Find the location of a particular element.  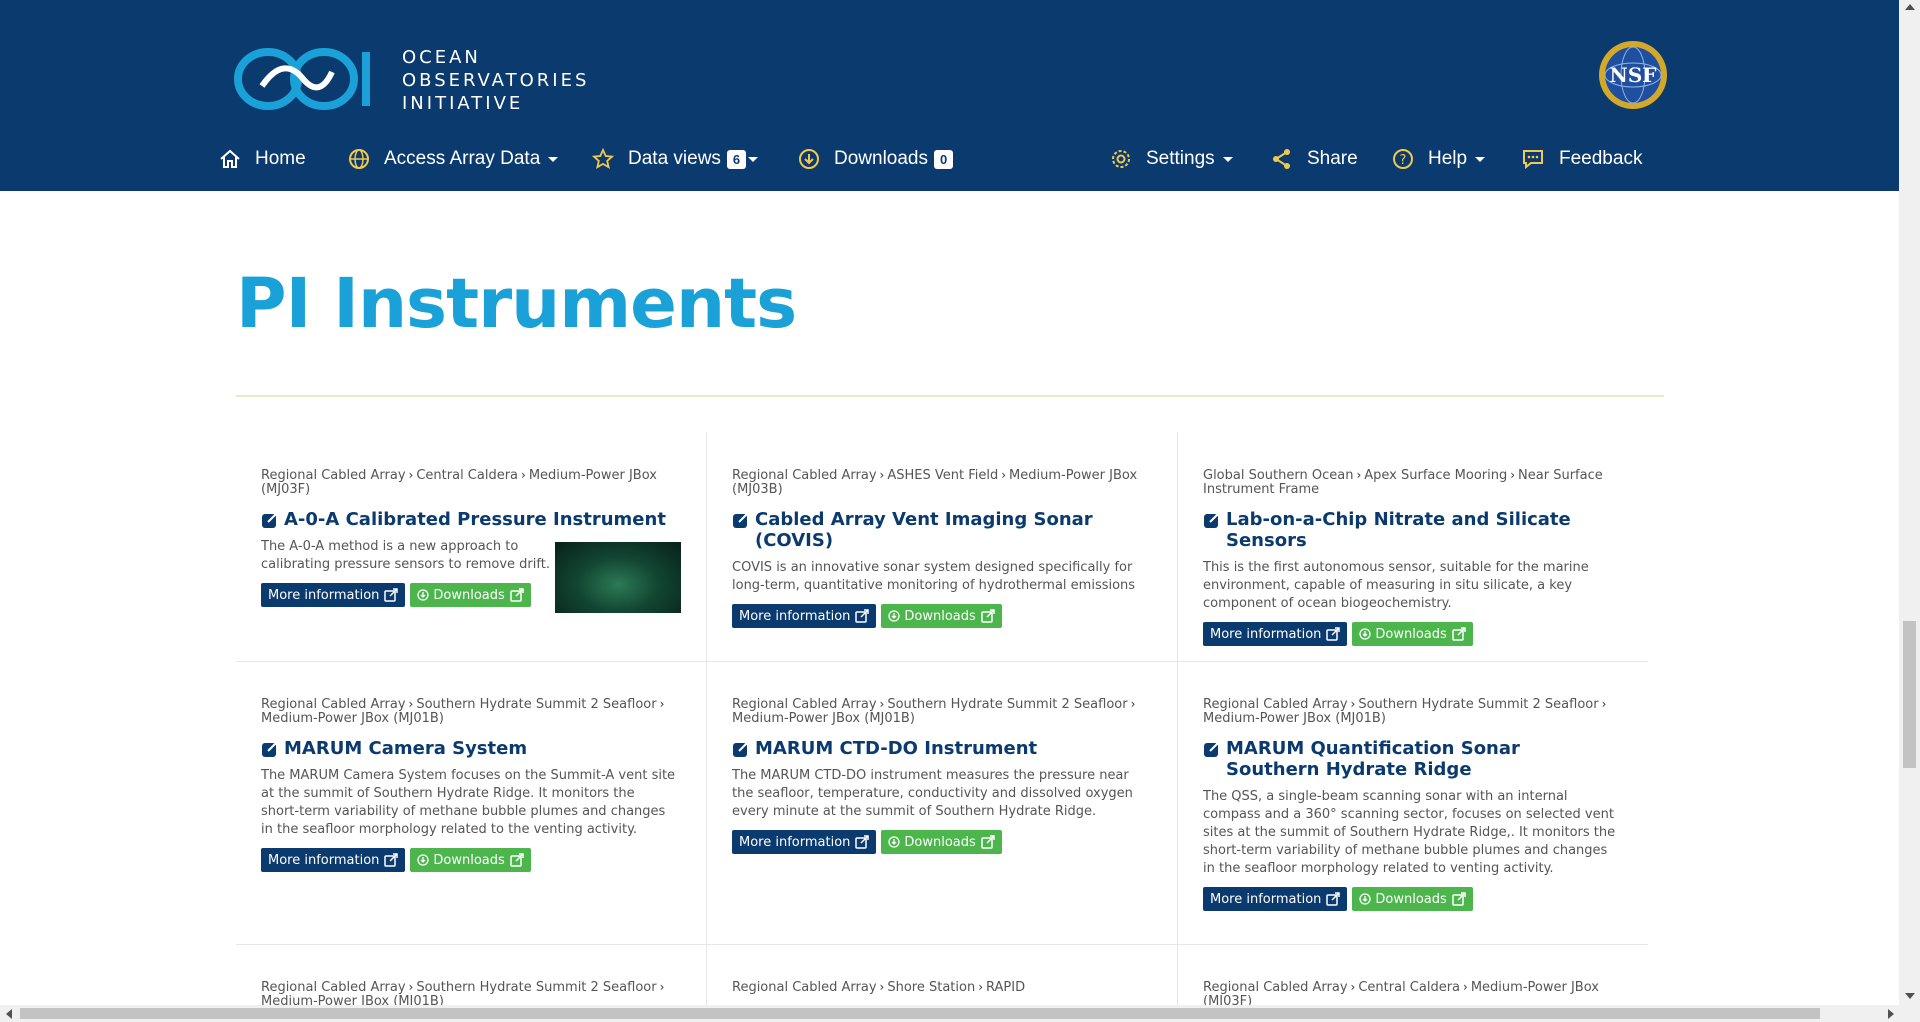

nav-downloads: Downloads 0 is located at coordinates (876, 159).